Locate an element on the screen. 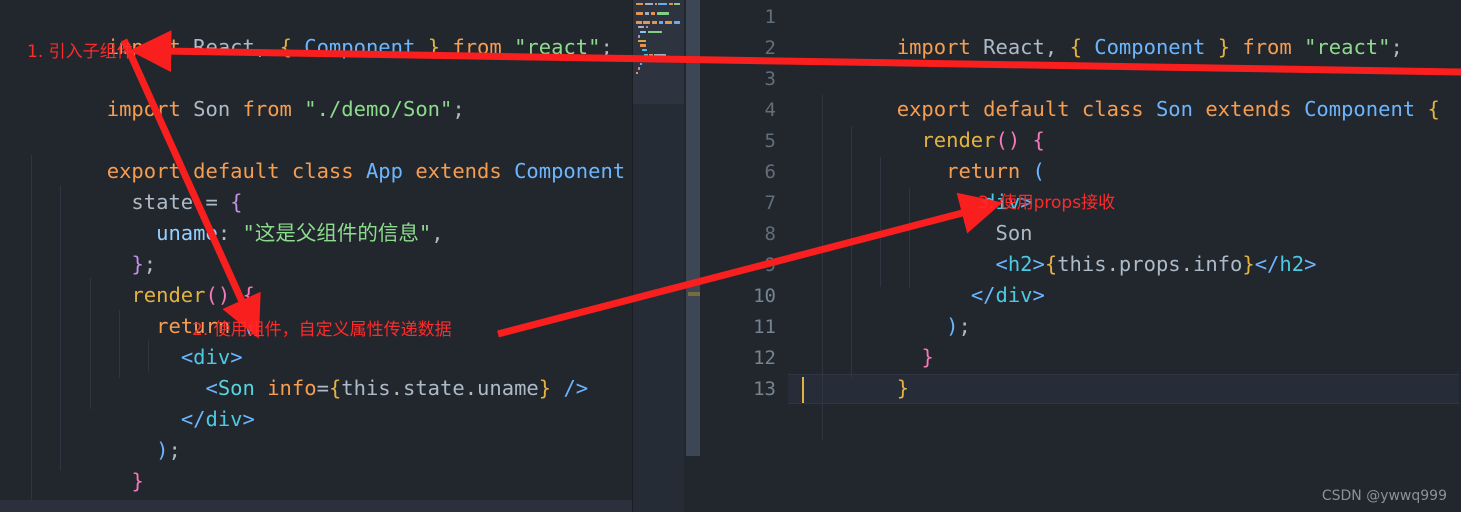 This screenshot has height=512, width=1461. left-pane-bottom-band is located at coordinates (316, 506).